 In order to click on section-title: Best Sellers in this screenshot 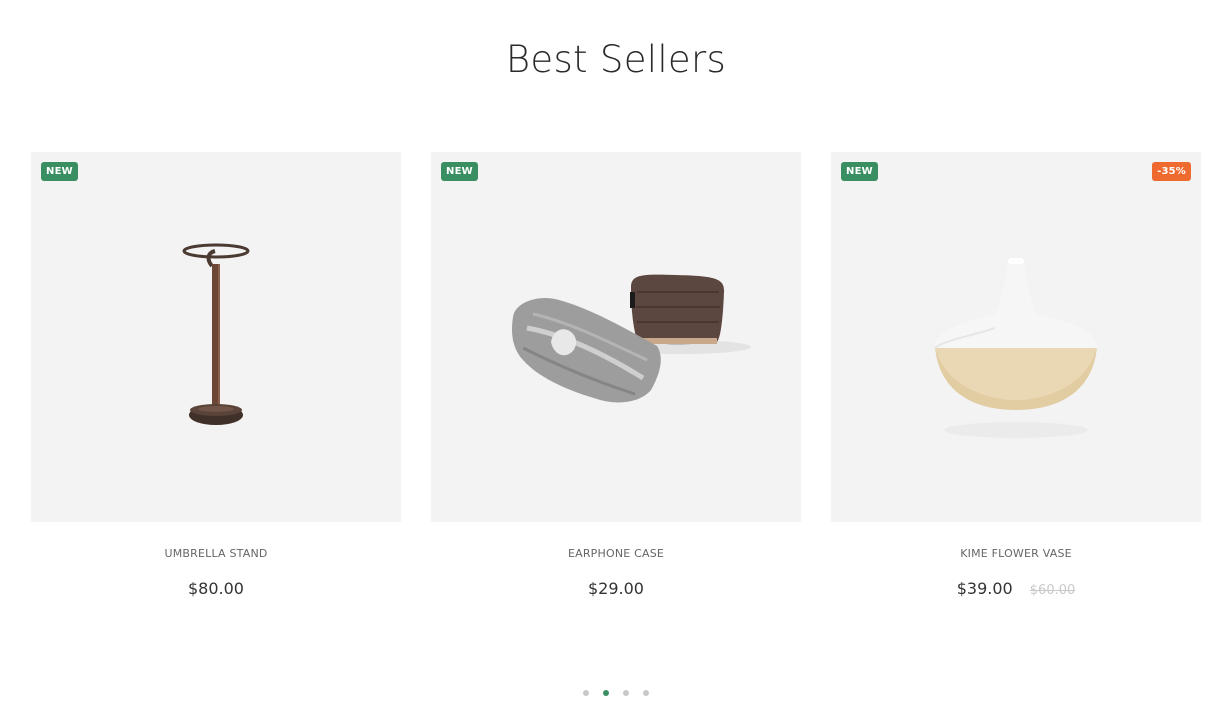, I will do `click(616, 59)`.